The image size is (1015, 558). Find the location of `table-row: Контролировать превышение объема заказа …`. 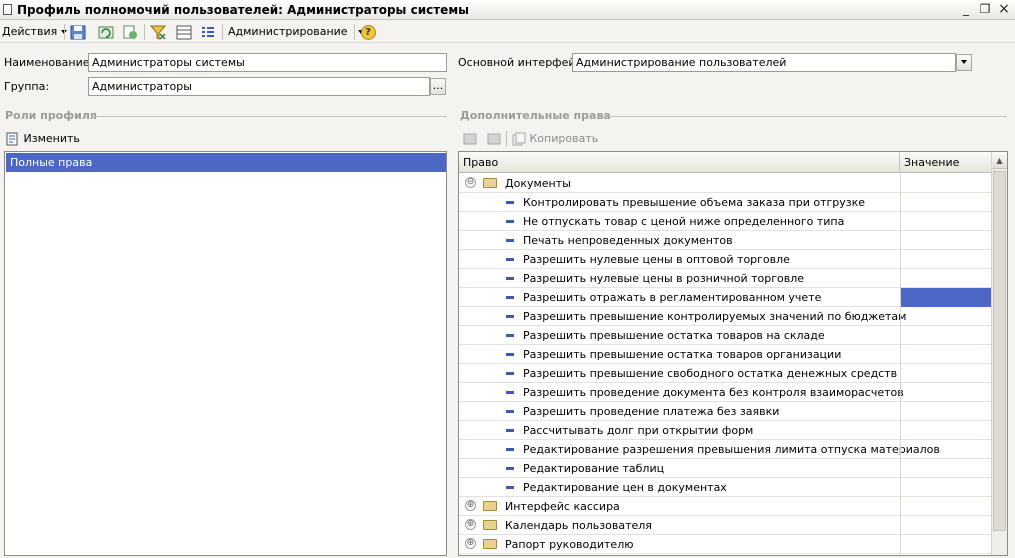

table-row: Контролировать превышение объема заказа … is located at coordinates (725, 202).